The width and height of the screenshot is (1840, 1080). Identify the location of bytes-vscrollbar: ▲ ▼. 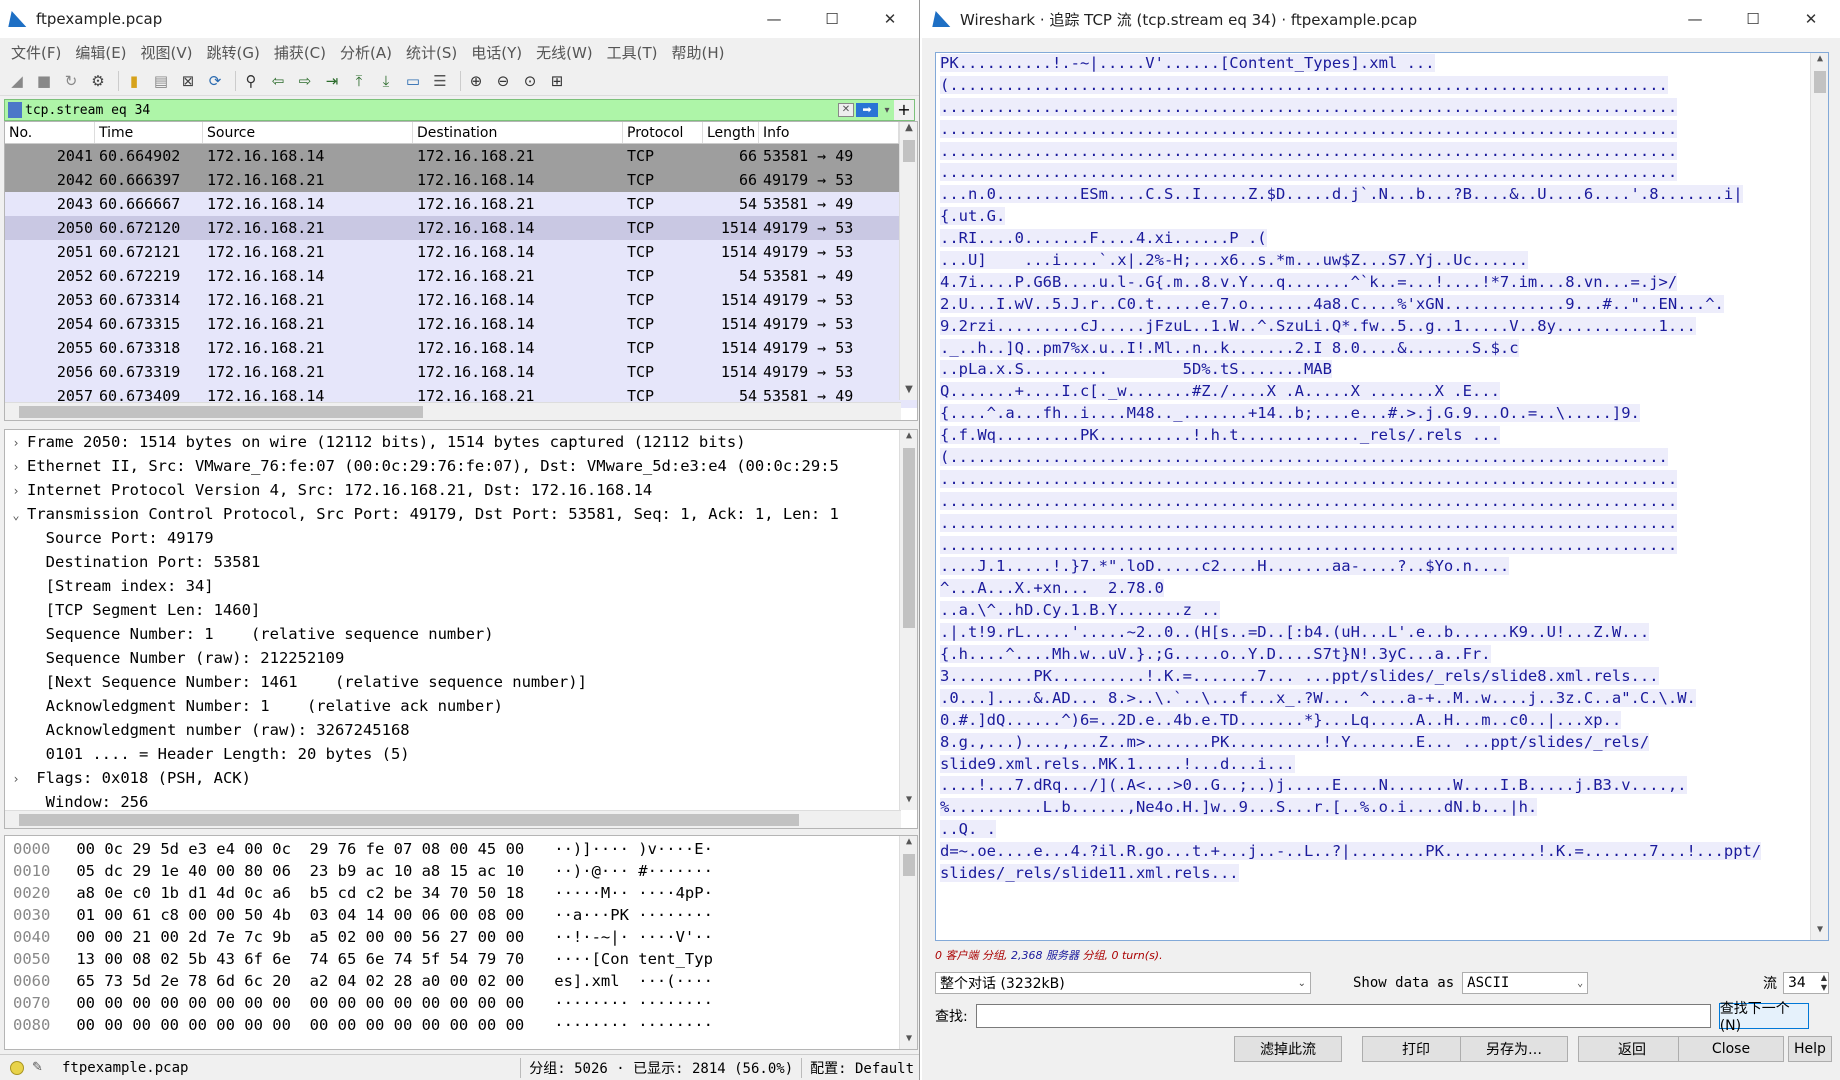
(908, 942).